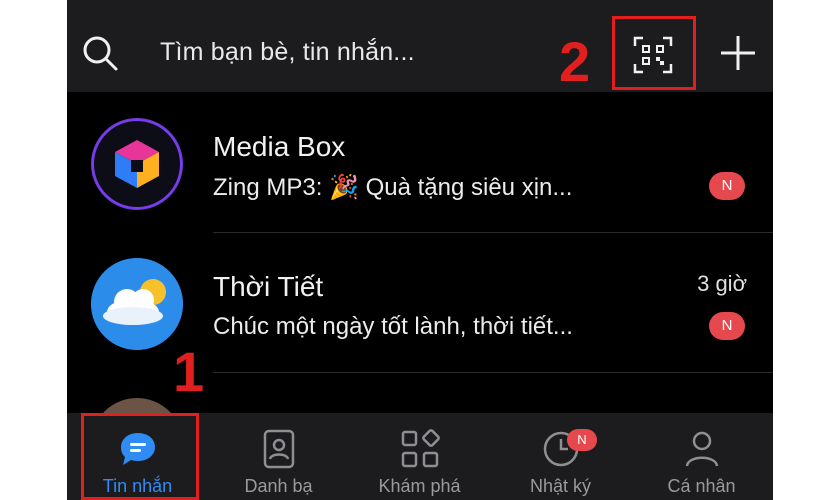 Image resolution: width=840 pixels, height=500 pixels. Describe the element at coordinates (140, 456) in the screenshot. I see `tab-highlight-box` at that location.